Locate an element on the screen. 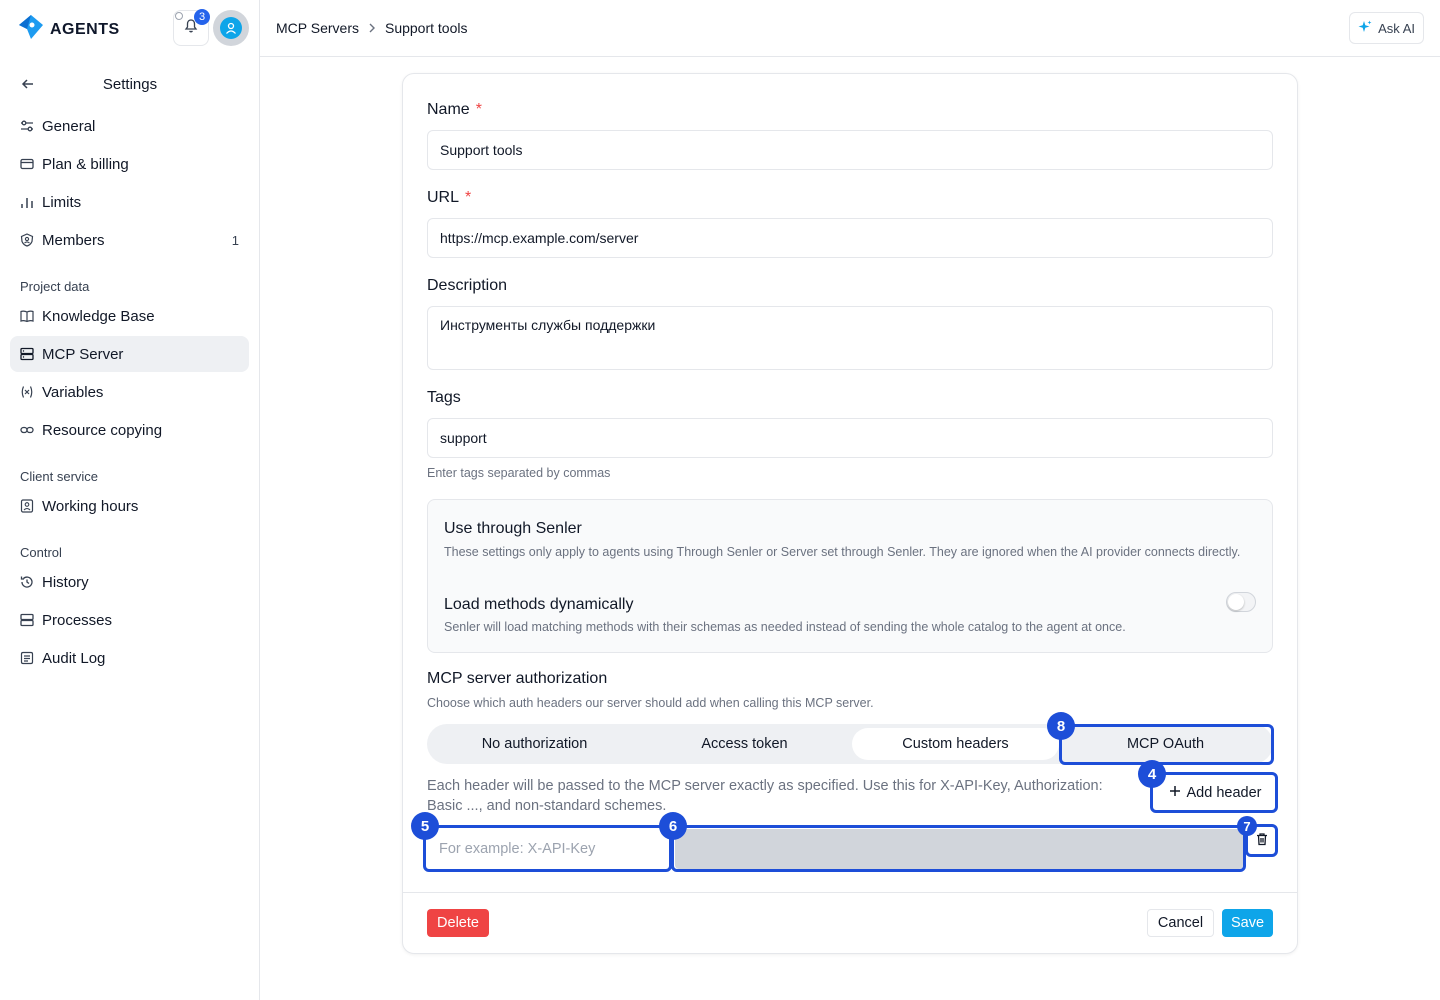 The height and width of the screenshot is (1000, 1440). delete-button: Delete is located at coordinates (458, 923).